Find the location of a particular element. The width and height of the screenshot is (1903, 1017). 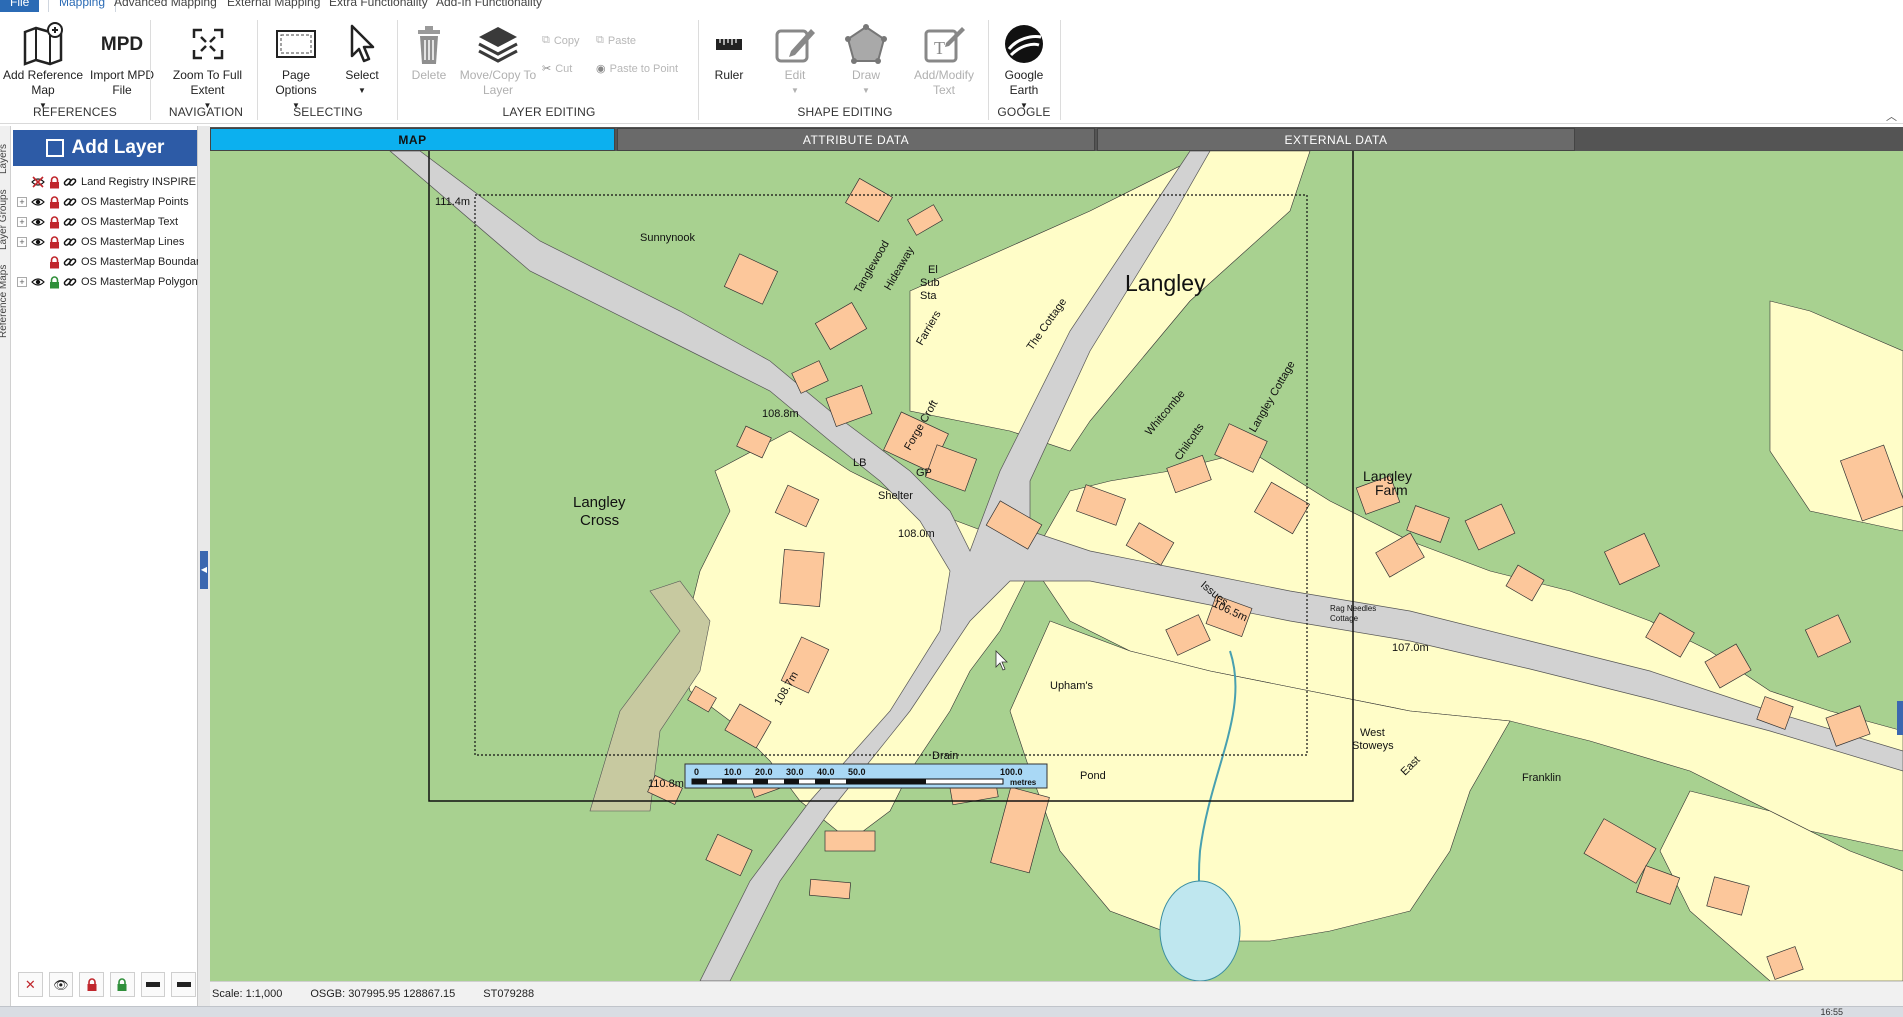

add-modify-text-button: T Add/Modify Text is located at coordinates (944, 59).